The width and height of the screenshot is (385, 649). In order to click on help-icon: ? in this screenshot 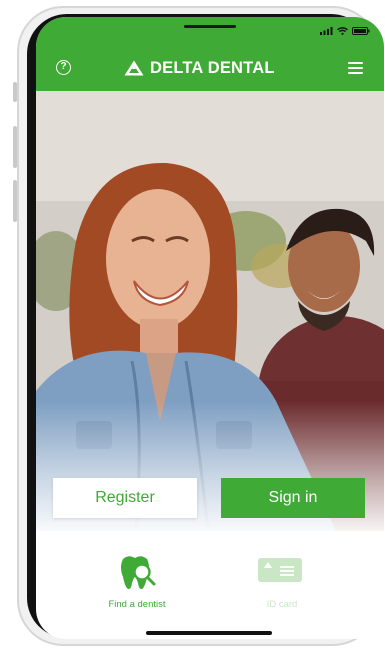, I will do `click(63, 67)`.